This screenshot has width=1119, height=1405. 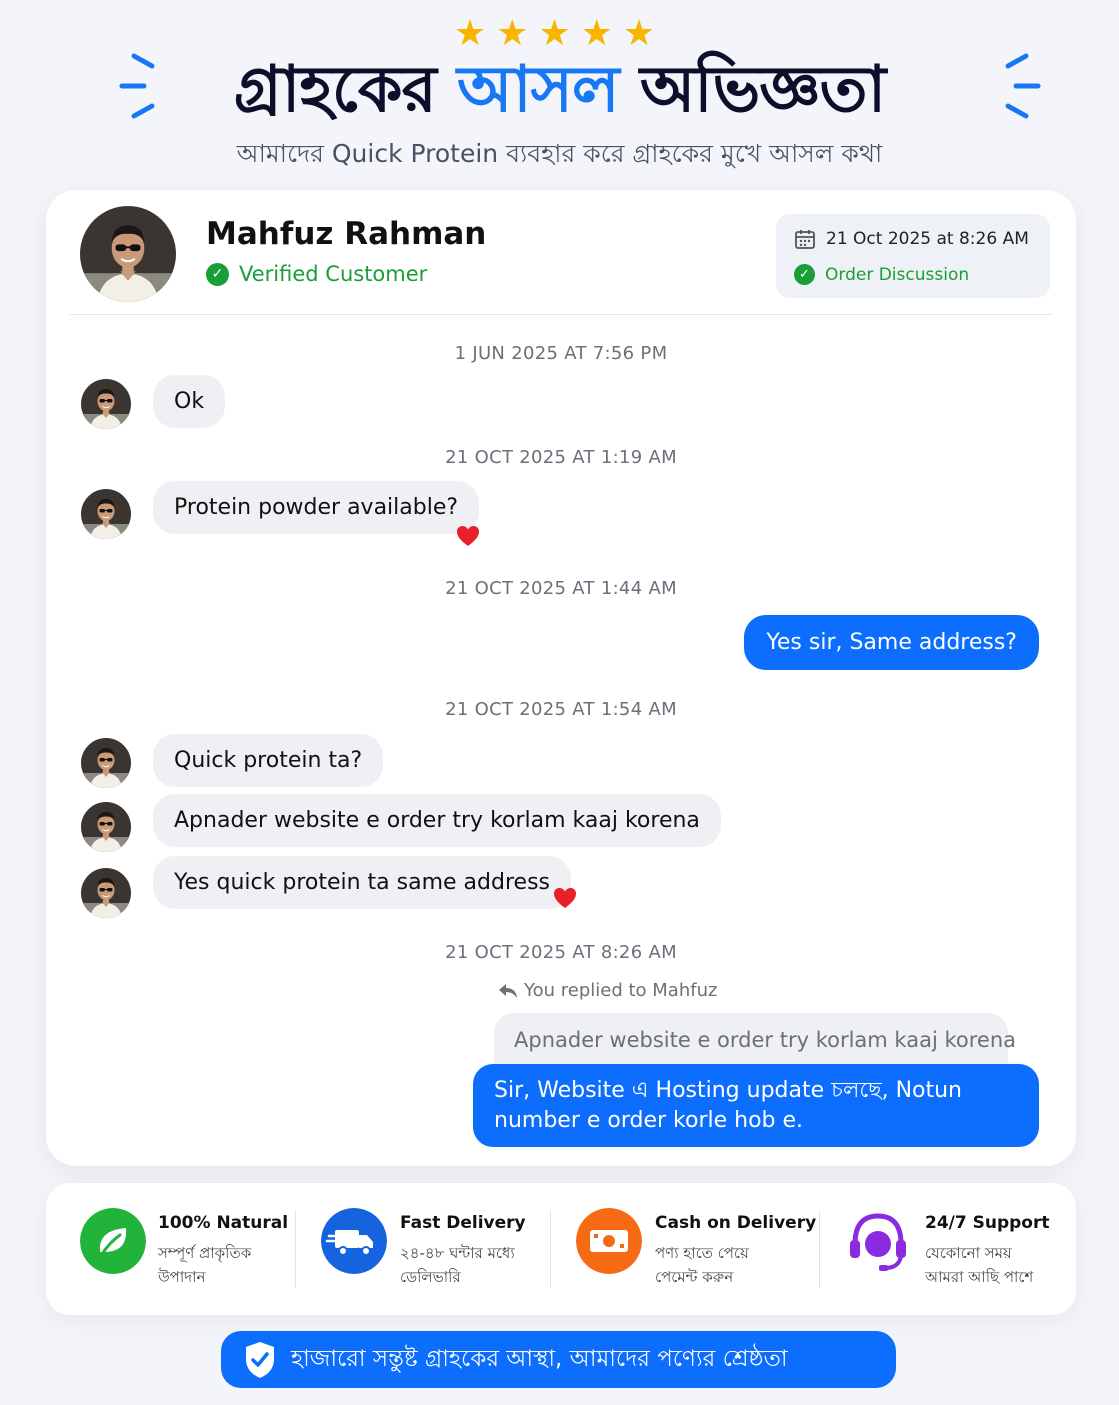 What do you see at coordinates (354, 1241) in the screenshot?
I see `truck-icon` at bounding box center [354, 1241].